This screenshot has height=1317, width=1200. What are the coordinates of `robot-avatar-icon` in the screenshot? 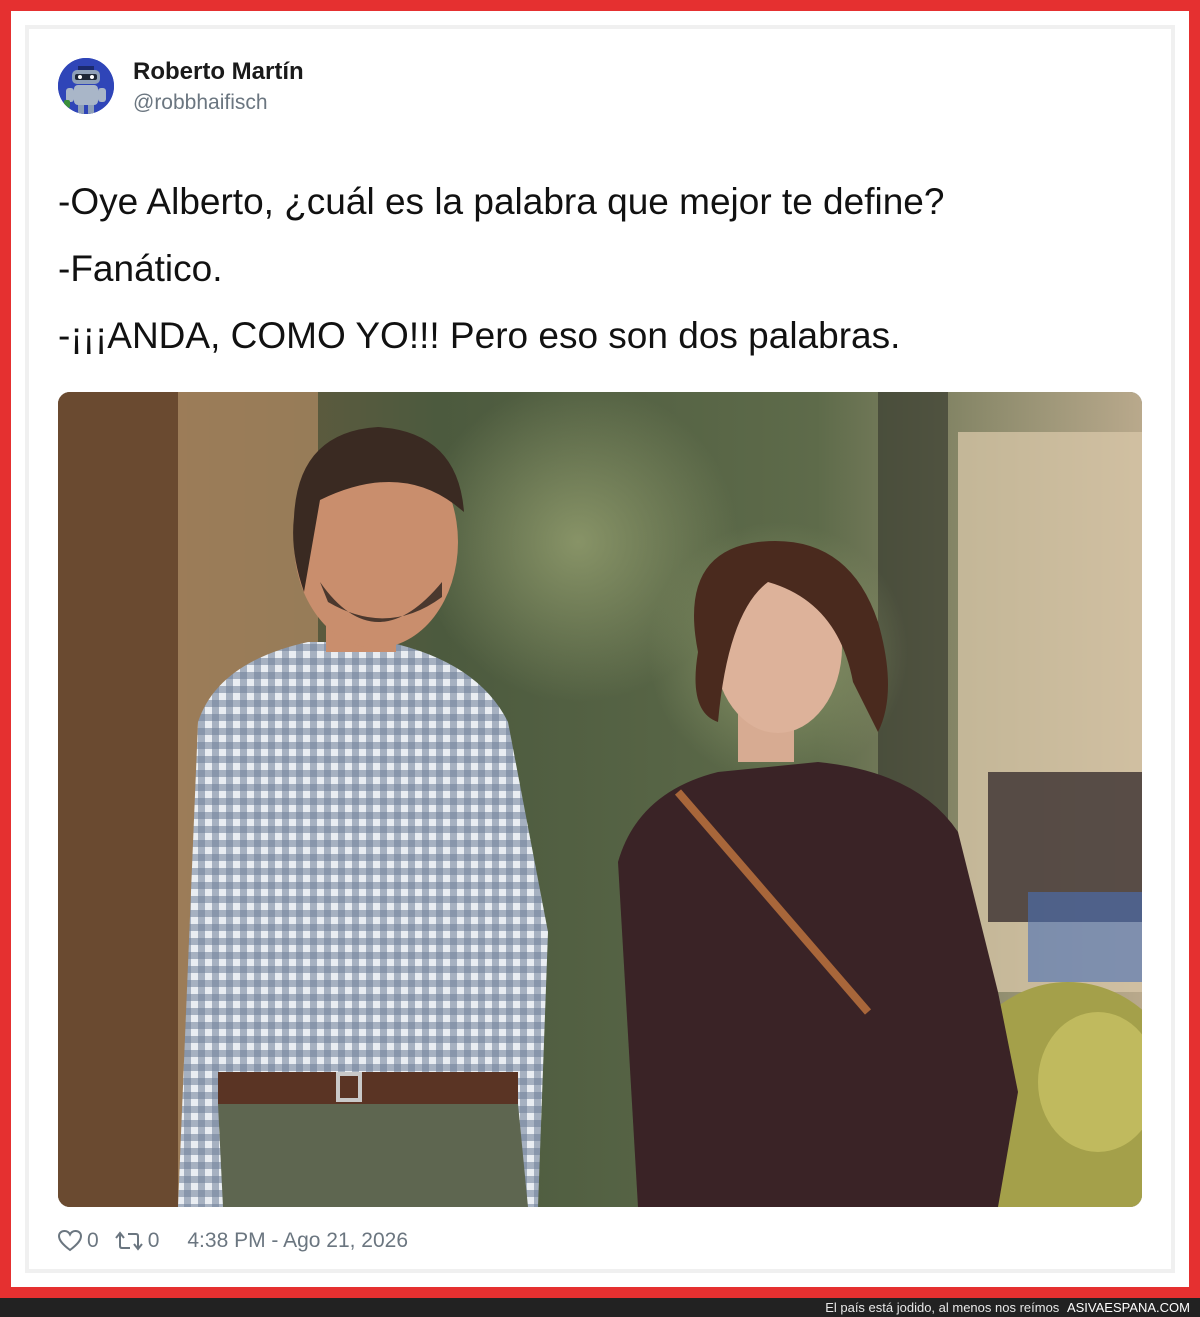 It's located at (86, 86).